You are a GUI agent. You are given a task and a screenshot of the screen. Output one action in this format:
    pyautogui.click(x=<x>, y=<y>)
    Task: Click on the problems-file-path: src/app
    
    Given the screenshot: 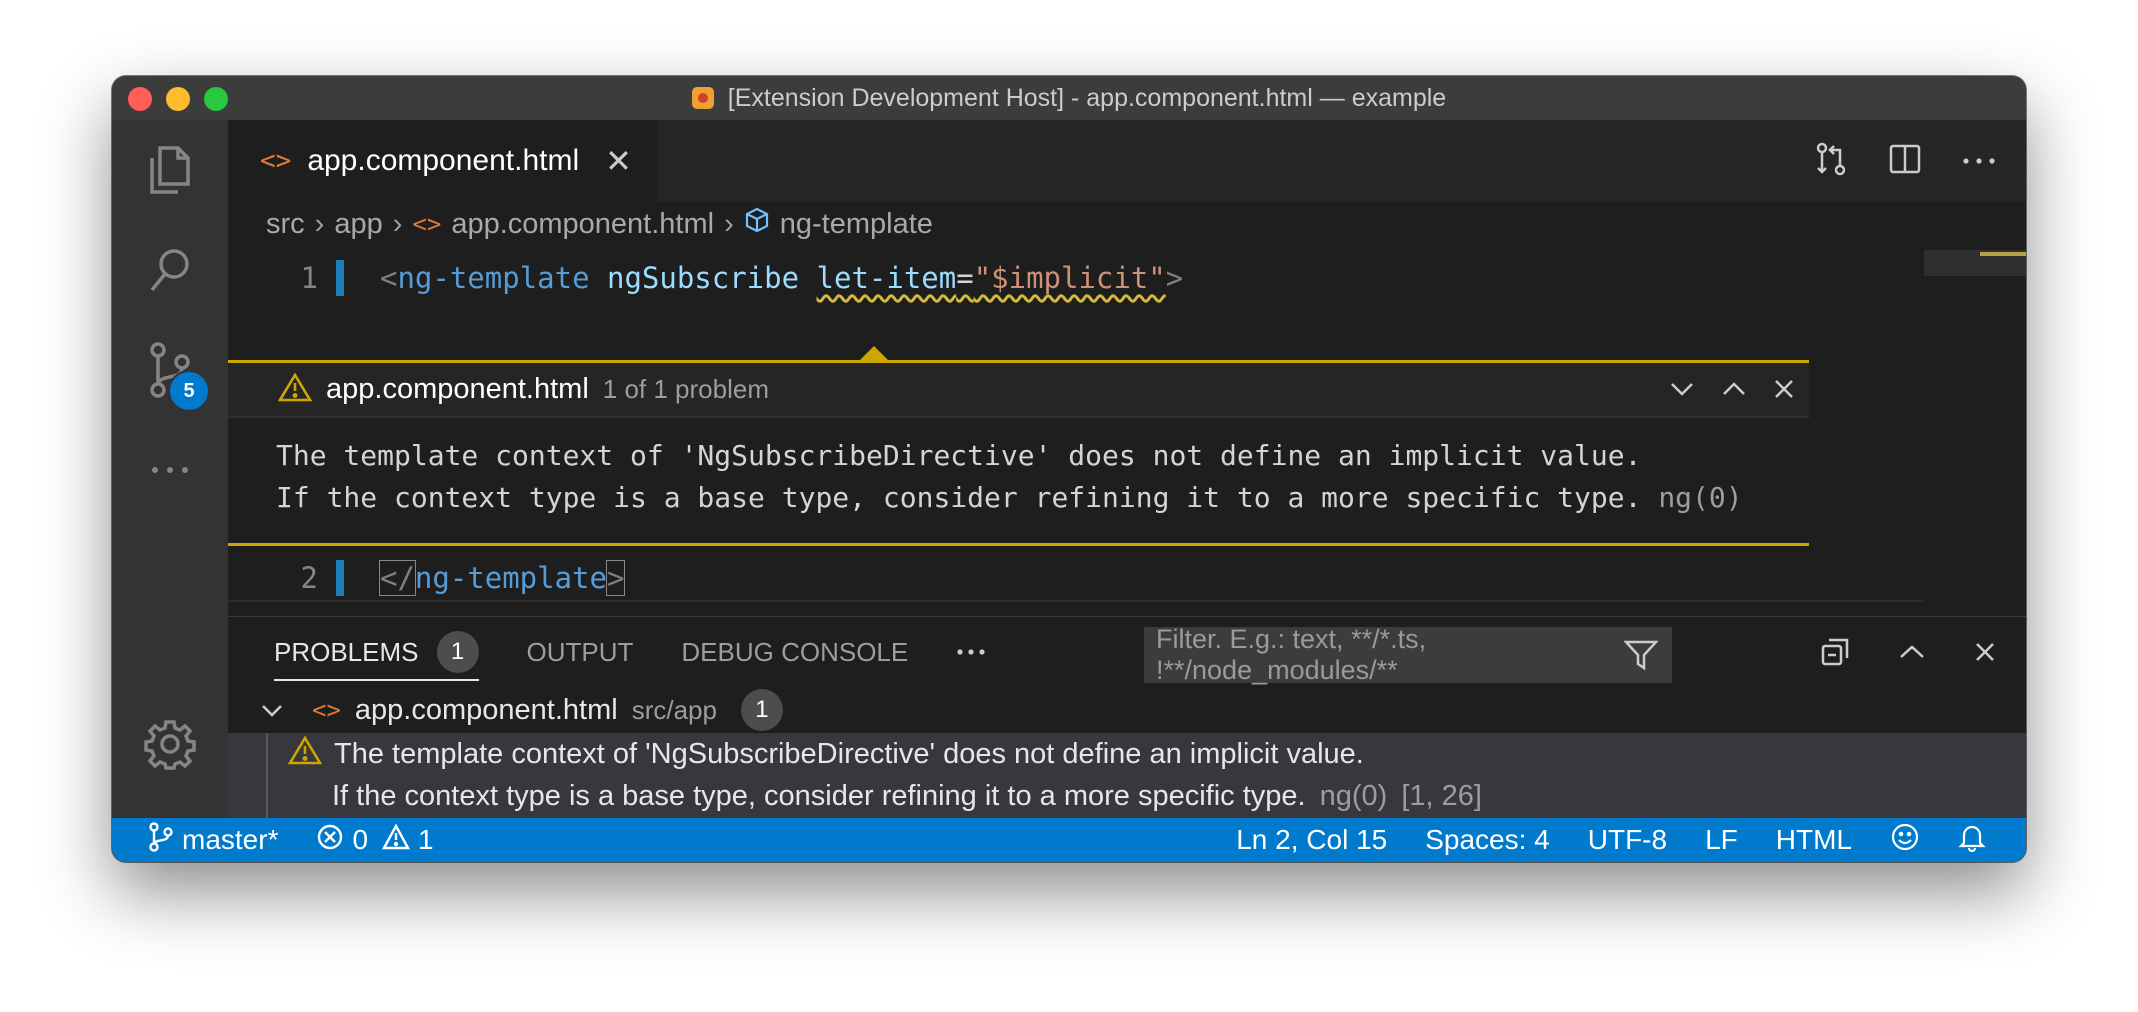 What is the action you would take?
    pyautogui.click(x=674, y=709)
    